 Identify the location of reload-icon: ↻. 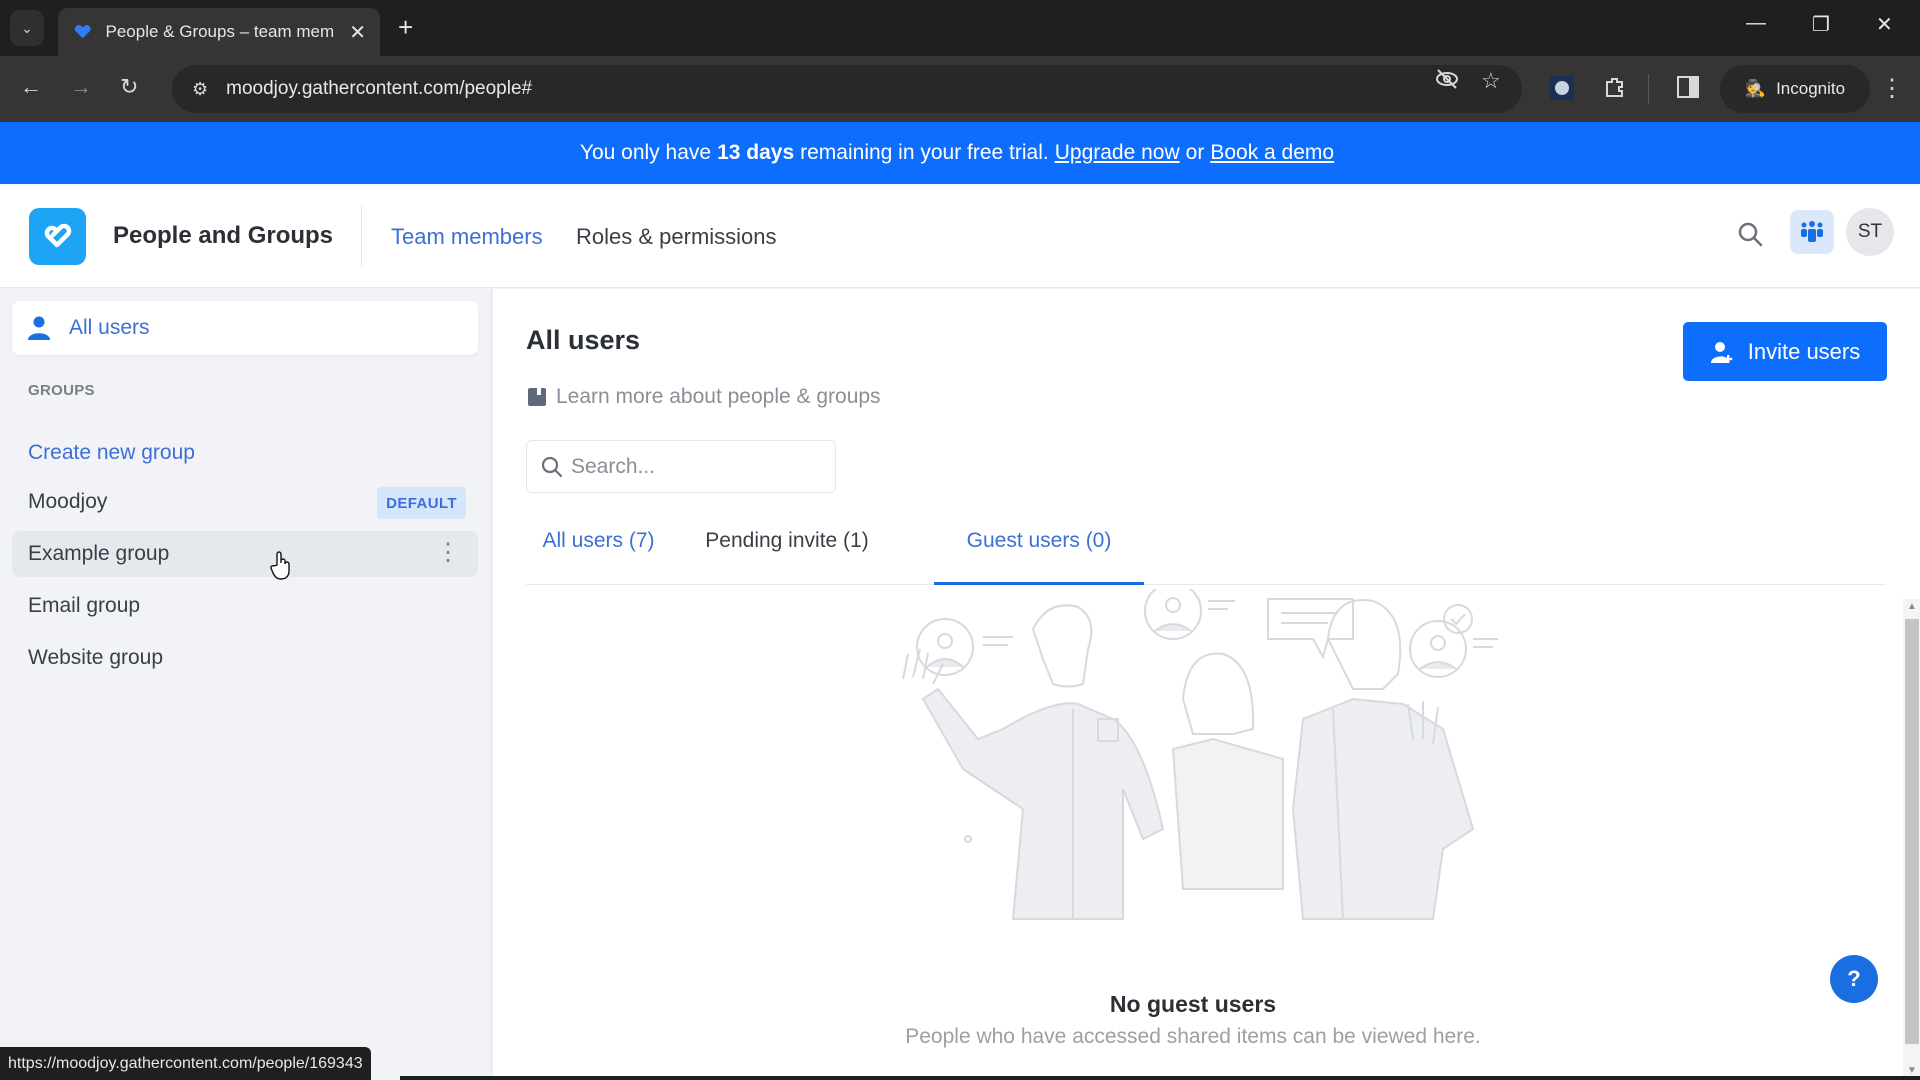
(129, 87).